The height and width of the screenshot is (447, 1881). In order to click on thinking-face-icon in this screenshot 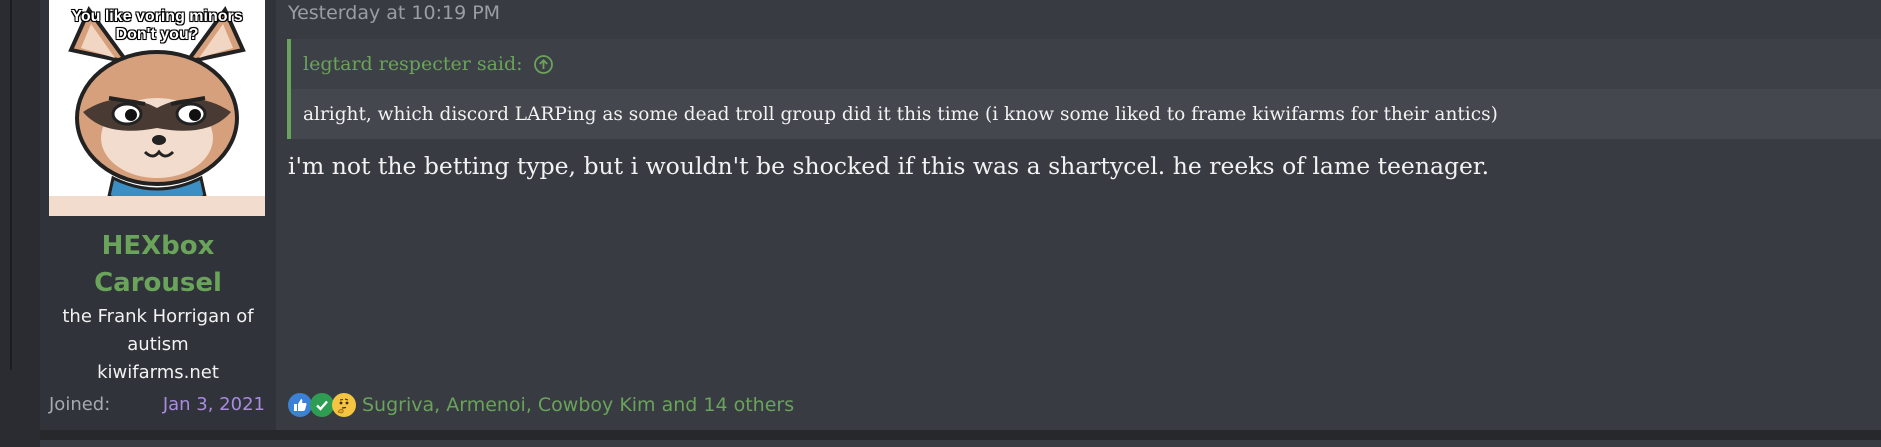, I will do `click(344, 405)`.